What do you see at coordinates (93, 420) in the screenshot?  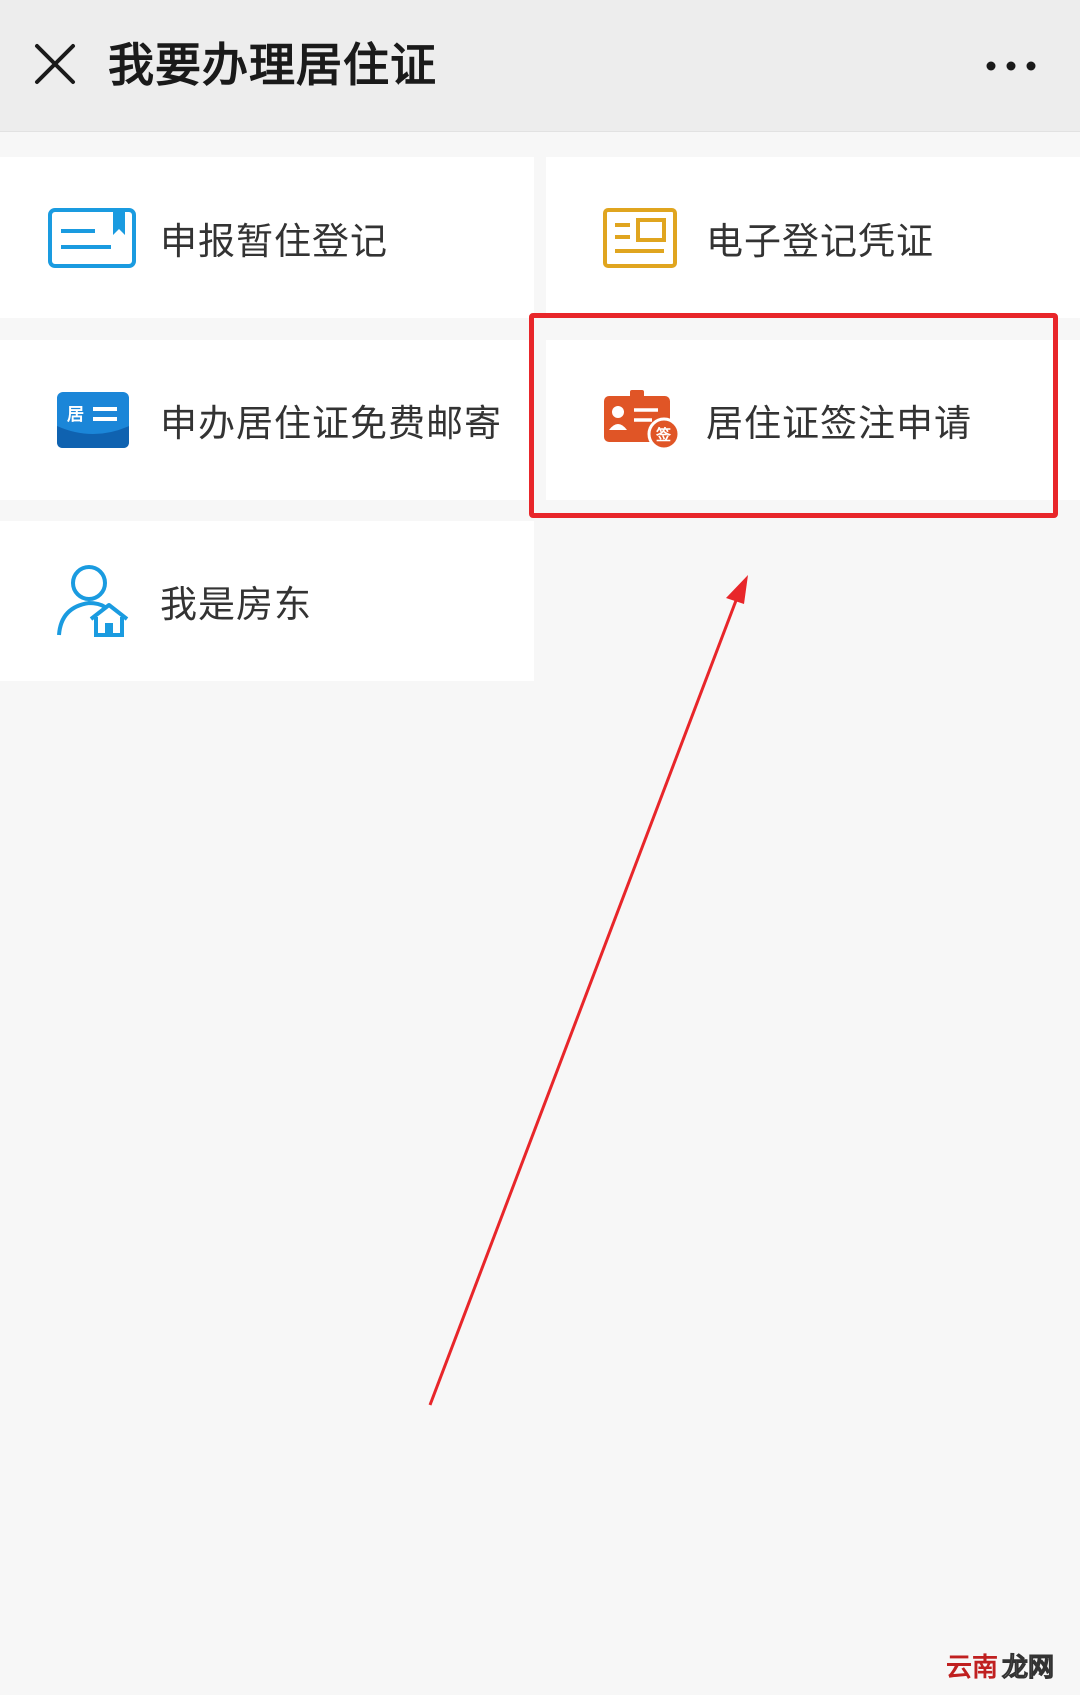 I see `residence-card-mail-icon: 居` at bounding box center [93, 420].